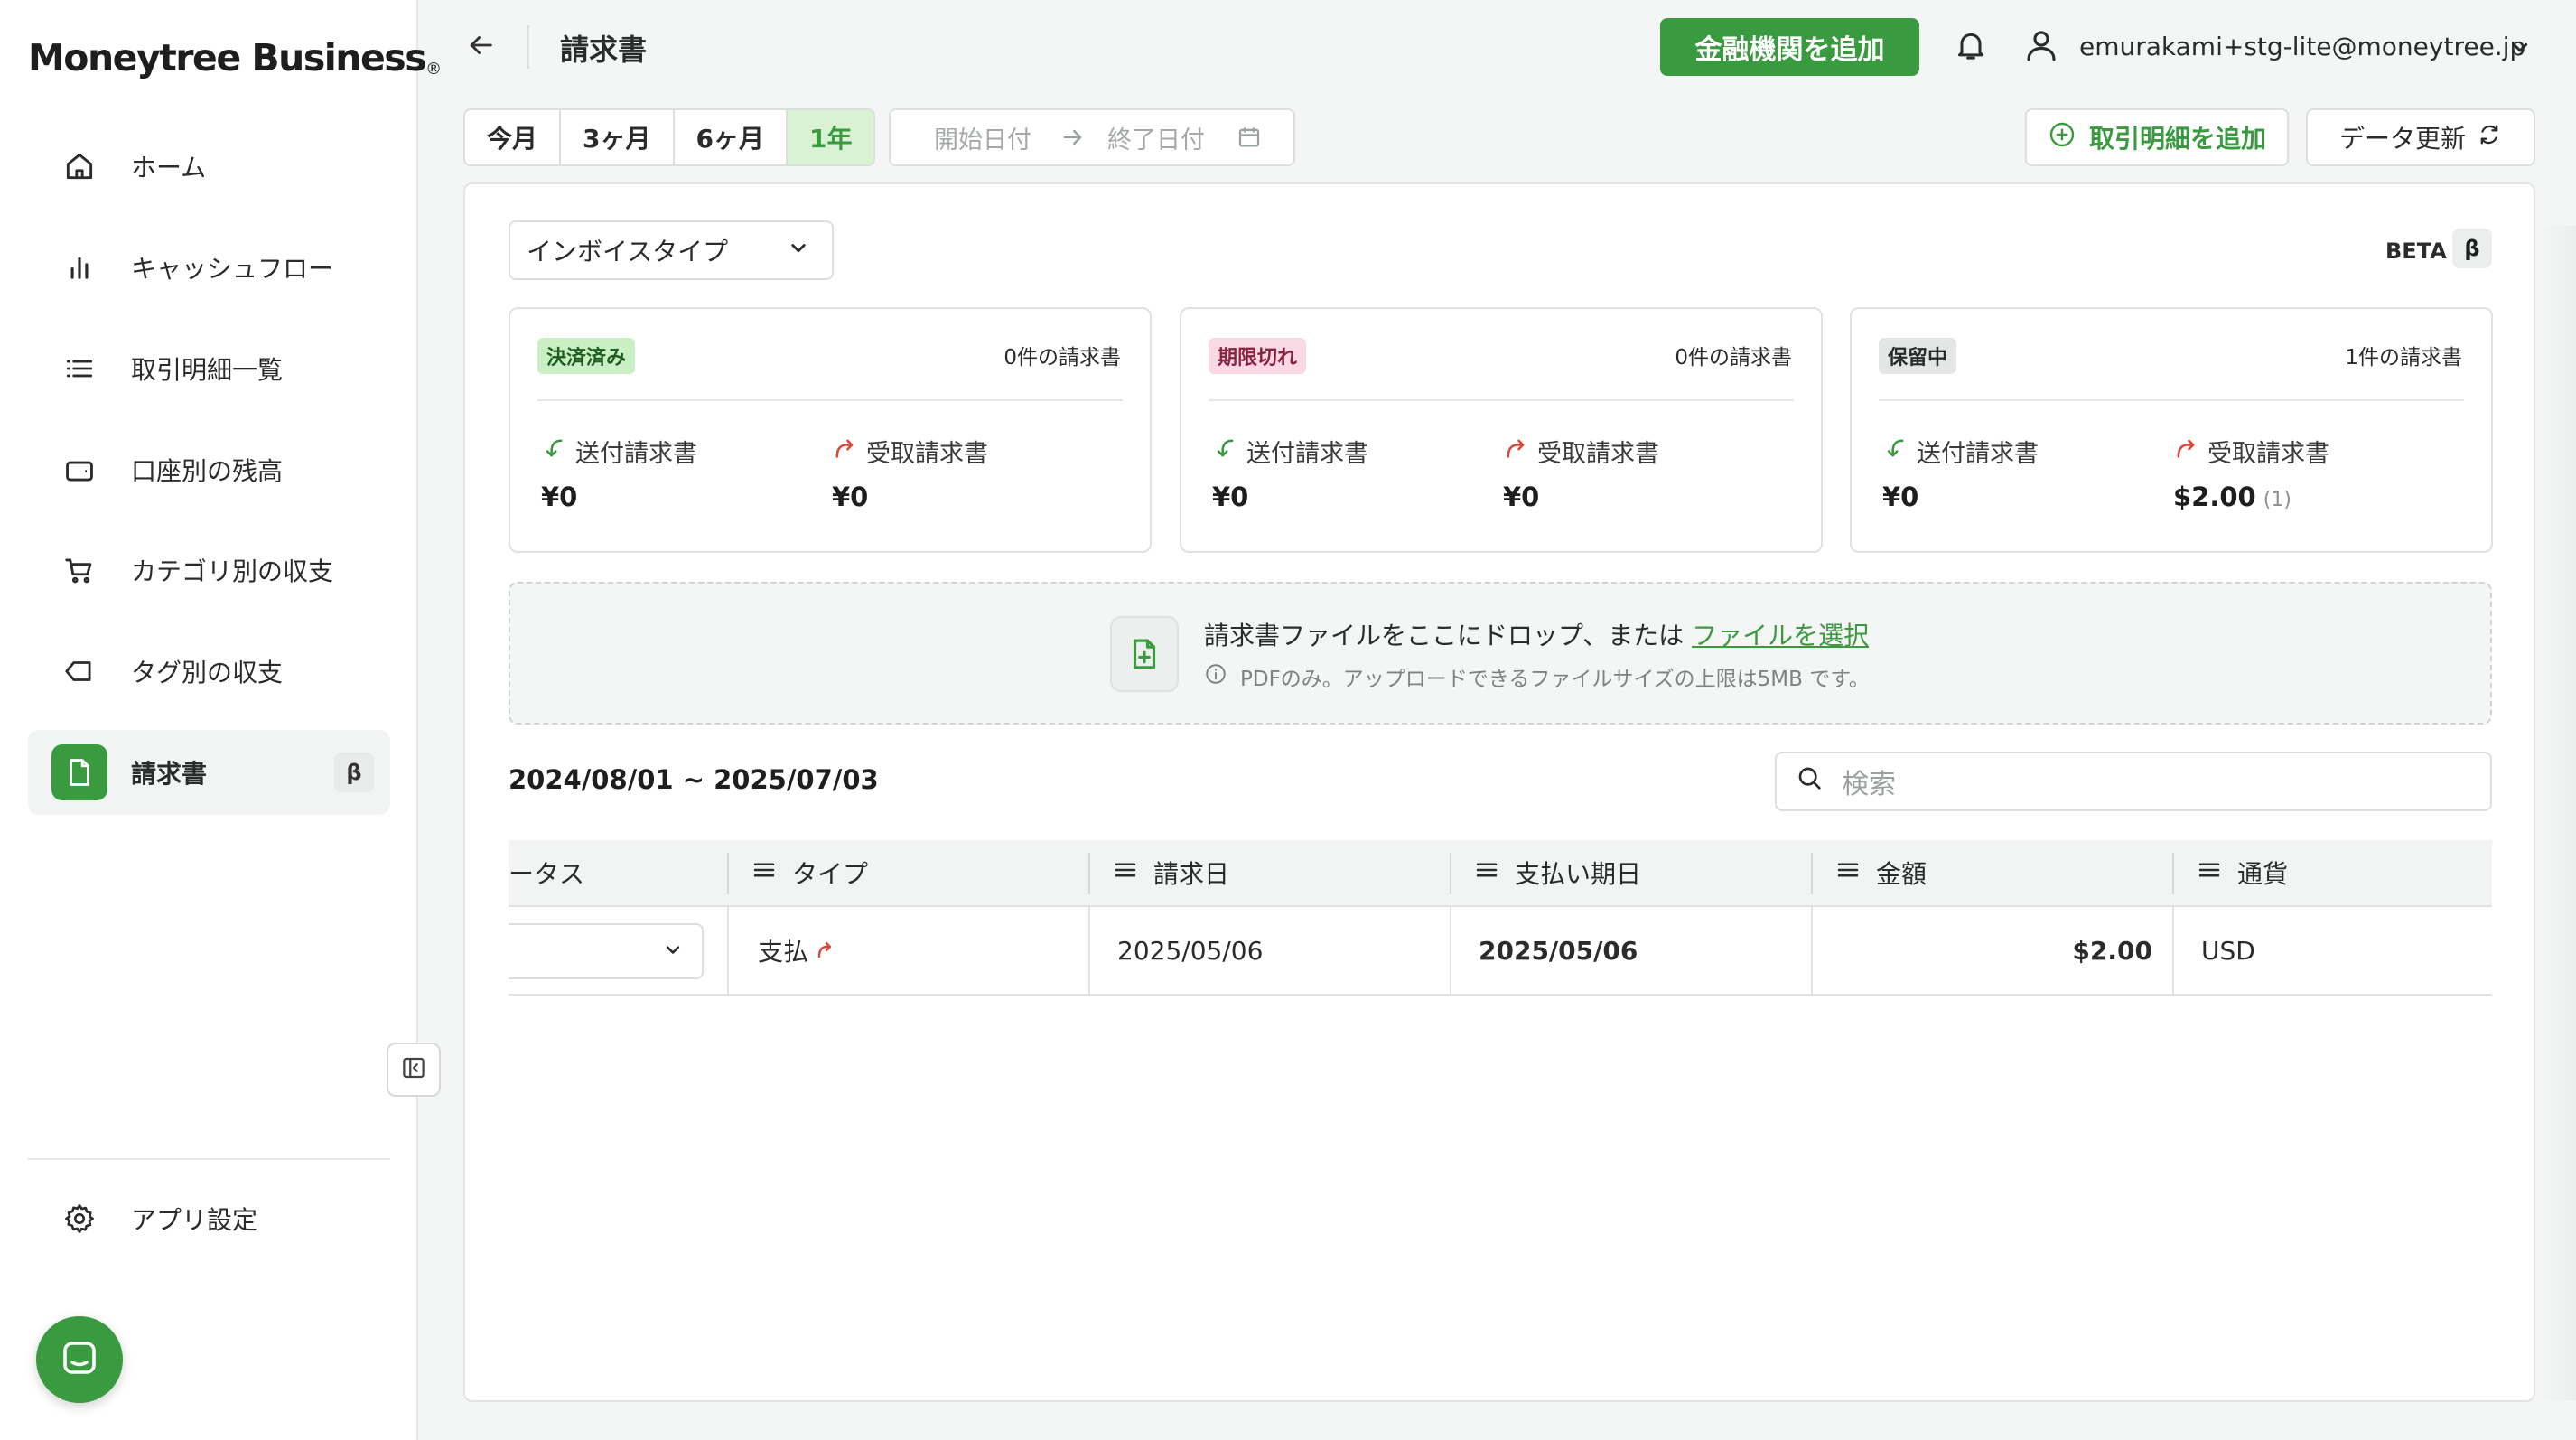  Describe the element at coordinates (830, 137) in the screenshot. I see `period-1-year: 1年` at that location.